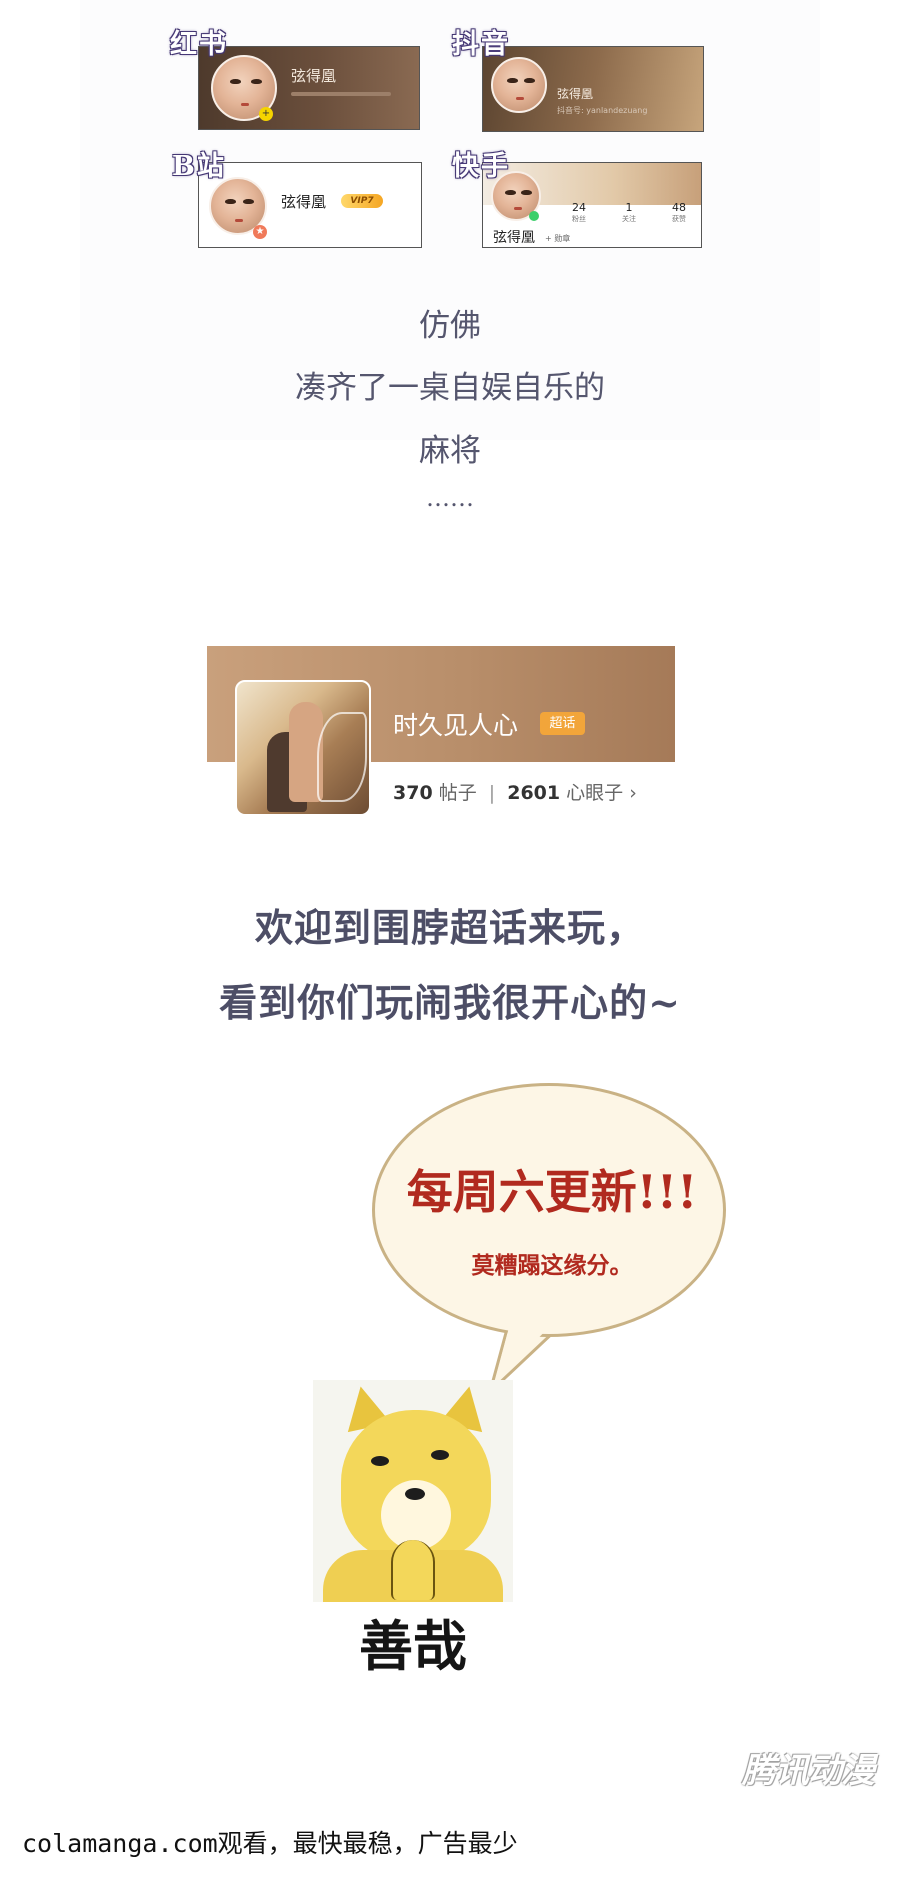  I want to click on profile-card-bilibili: ★ 弦得凰 VIP7, so click(310, 205).